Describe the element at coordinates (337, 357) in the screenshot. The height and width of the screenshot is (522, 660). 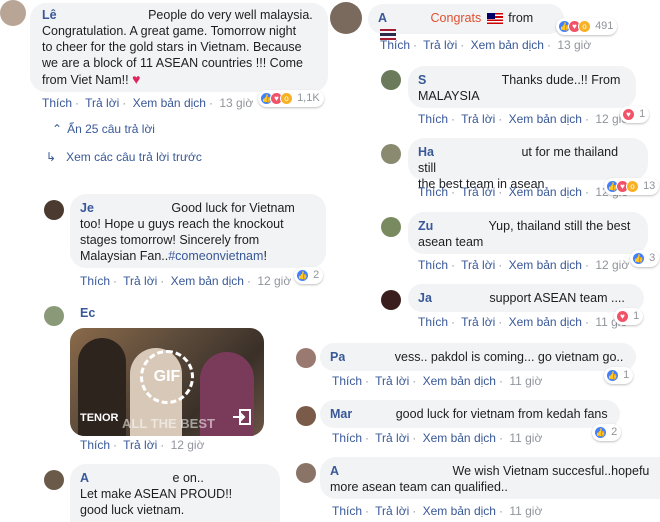
I see `reply-author: Pa` at that location.